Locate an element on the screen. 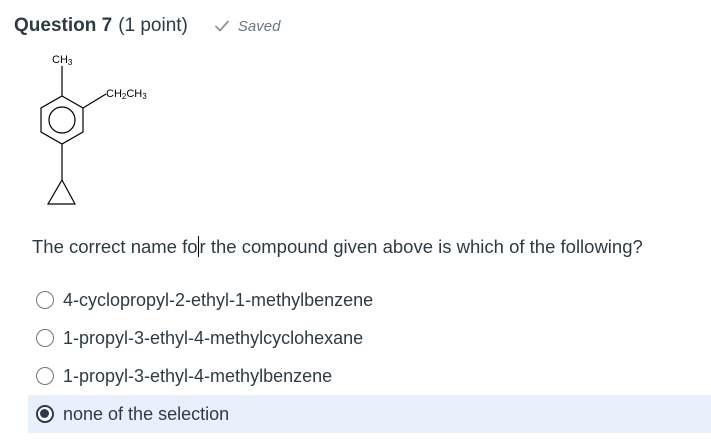  answer-option-3: 1-propyl-3-ethyl-4-methylbenzene is located at coordinates (369, 376).